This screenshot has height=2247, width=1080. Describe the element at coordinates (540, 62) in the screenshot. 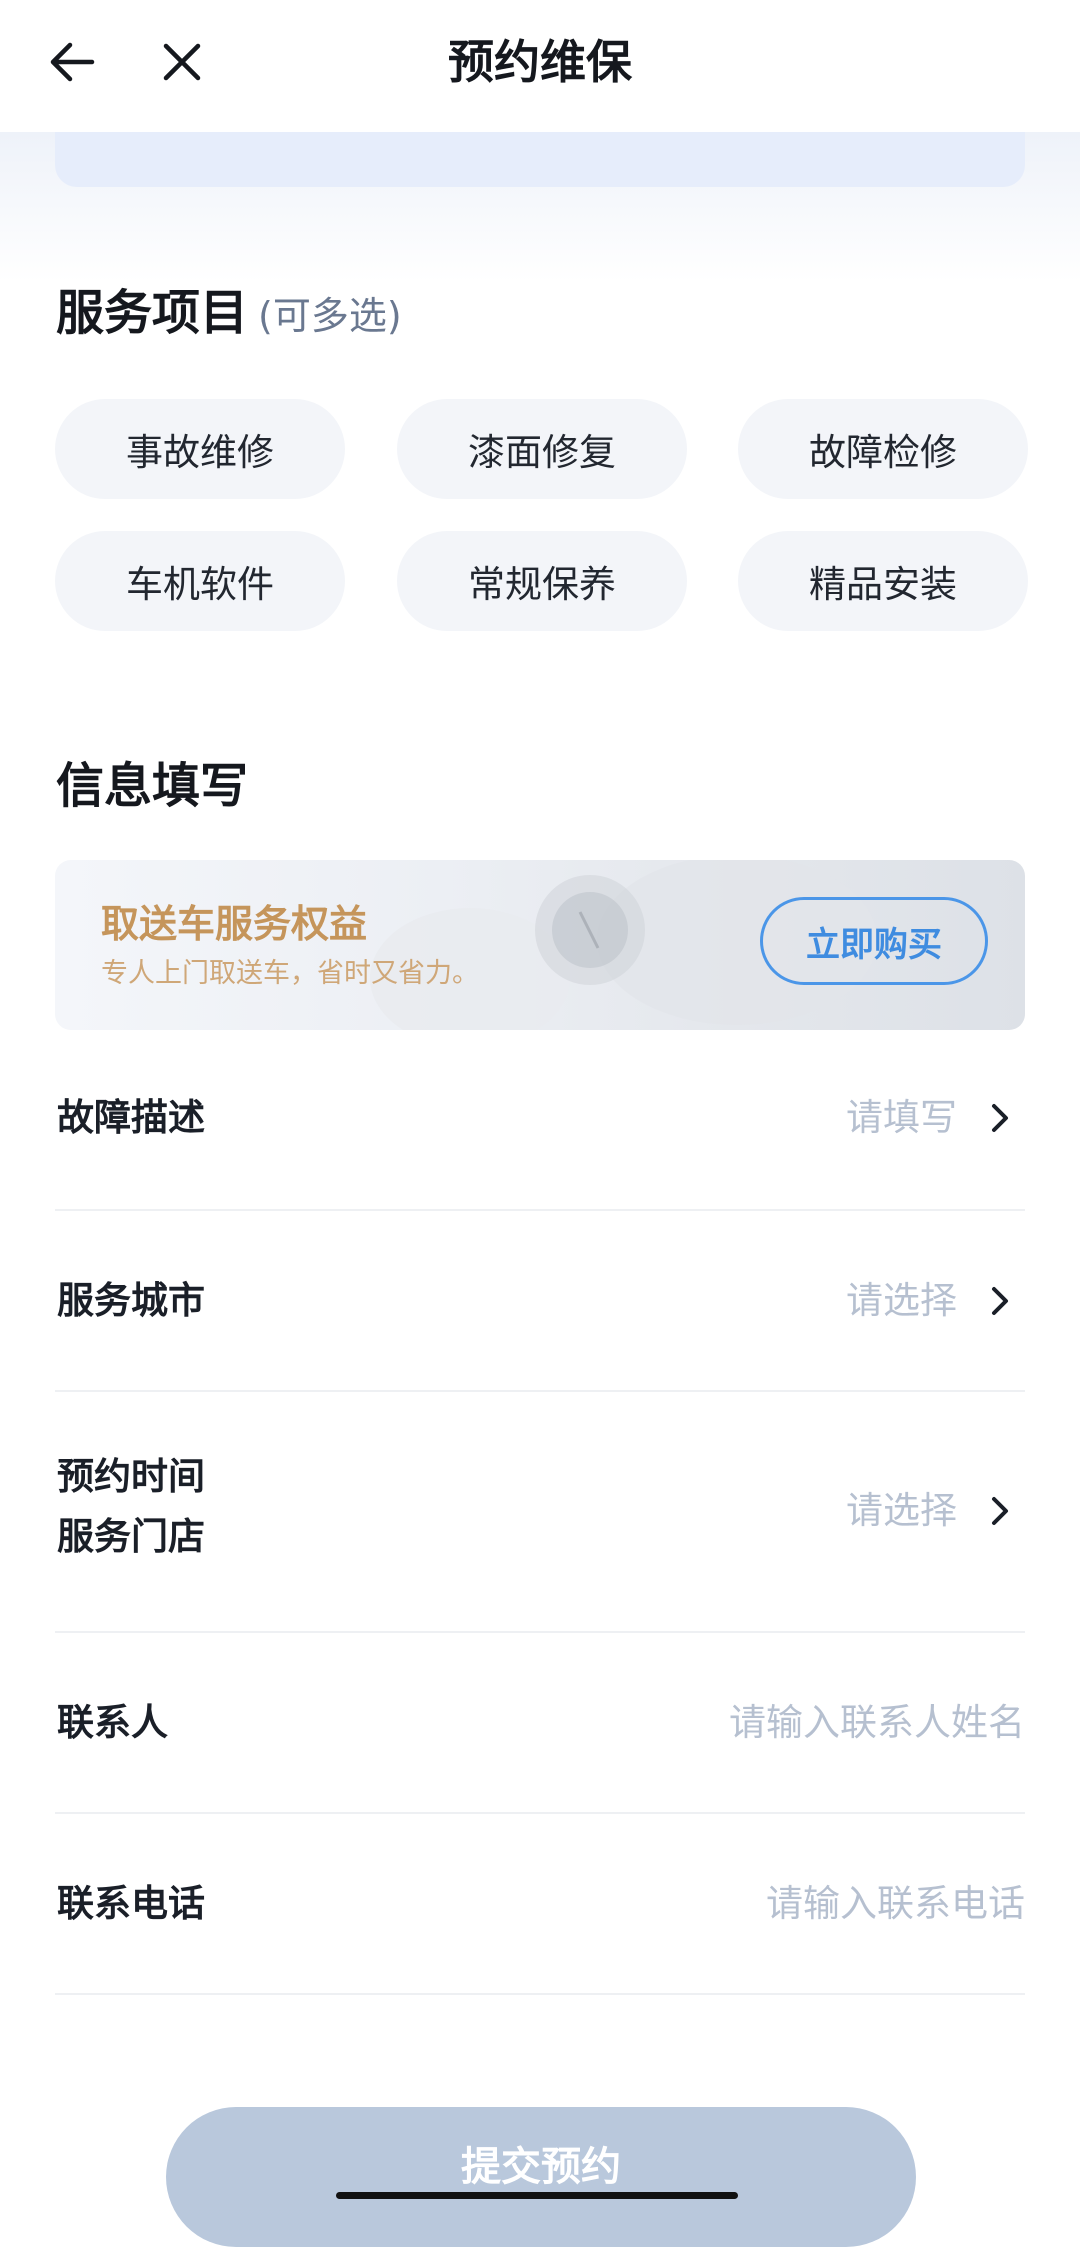

I see `page-title: 预约维保` at that location.